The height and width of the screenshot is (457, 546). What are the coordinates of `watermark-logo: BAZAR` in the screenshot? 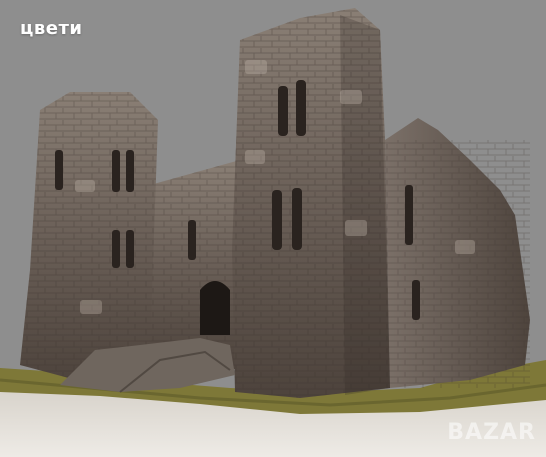 It's located at (491, 432).